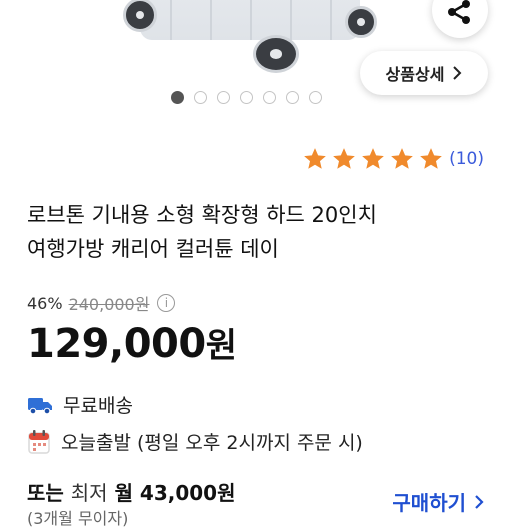  Describe the element at coordinates (78, 518) in the screenshot. I see `installment-sub: (3개월 무이자)` at that location.